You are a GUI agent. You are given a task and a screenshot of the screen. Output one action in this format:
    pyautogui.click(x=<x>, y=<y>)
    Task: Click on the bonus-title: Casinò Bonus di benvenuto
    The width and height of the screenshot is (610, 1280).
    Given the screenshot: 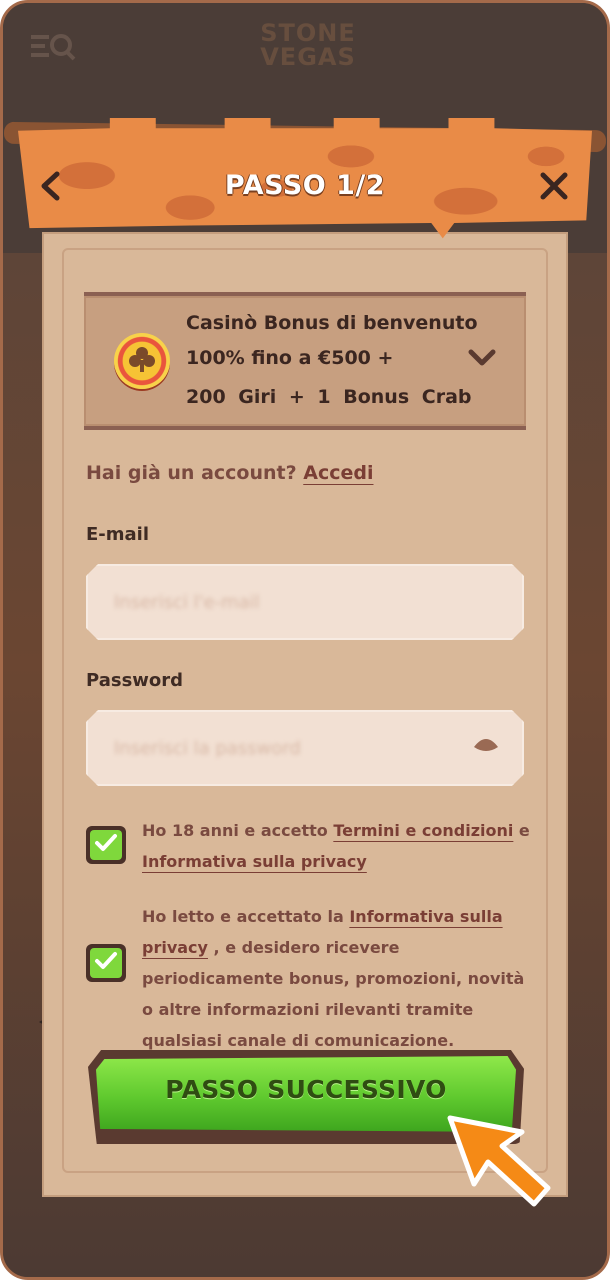 What is the action you would take?
    pyautogui.click(x=332, y=323)
    